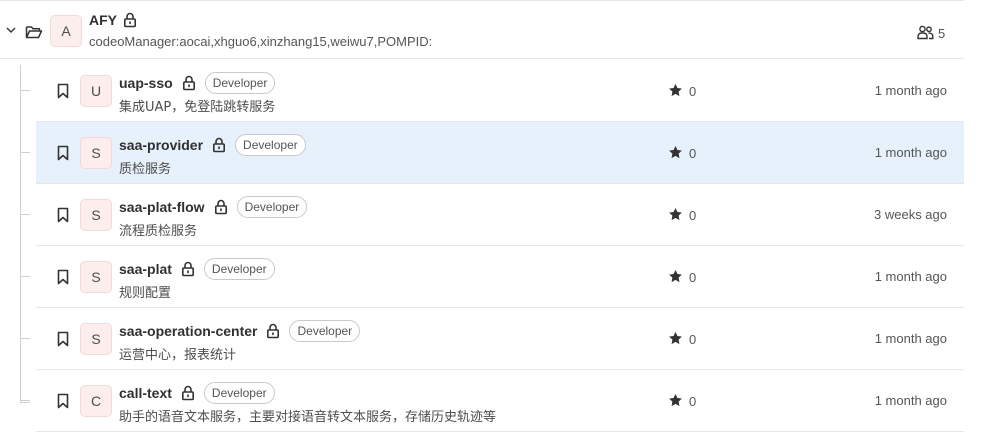 The image size is (990, 436). What do you see at coordinates (197, 83) in the screenshot?
I see `project-title: uap-sso Developer` at bounding box center [197, 83].